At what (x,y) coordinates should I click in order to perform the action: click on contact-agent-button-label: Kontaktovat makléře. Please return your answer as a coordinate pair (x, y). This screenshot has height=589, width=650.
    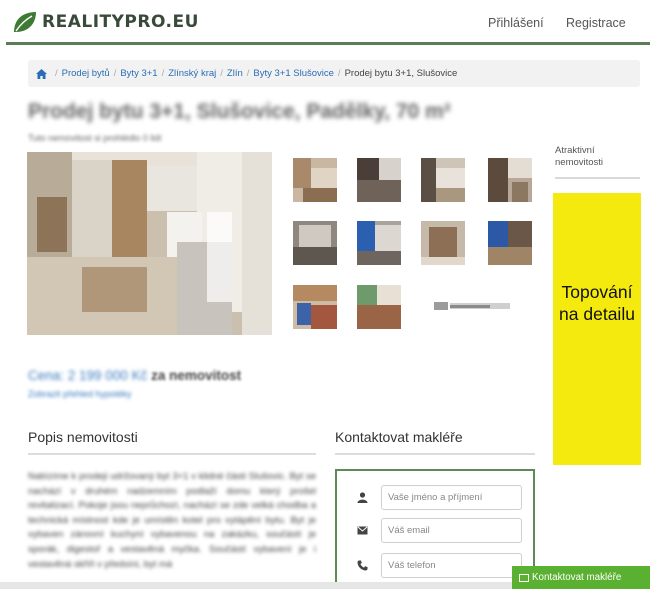
    Looking at the image, I should click on (577, 577).